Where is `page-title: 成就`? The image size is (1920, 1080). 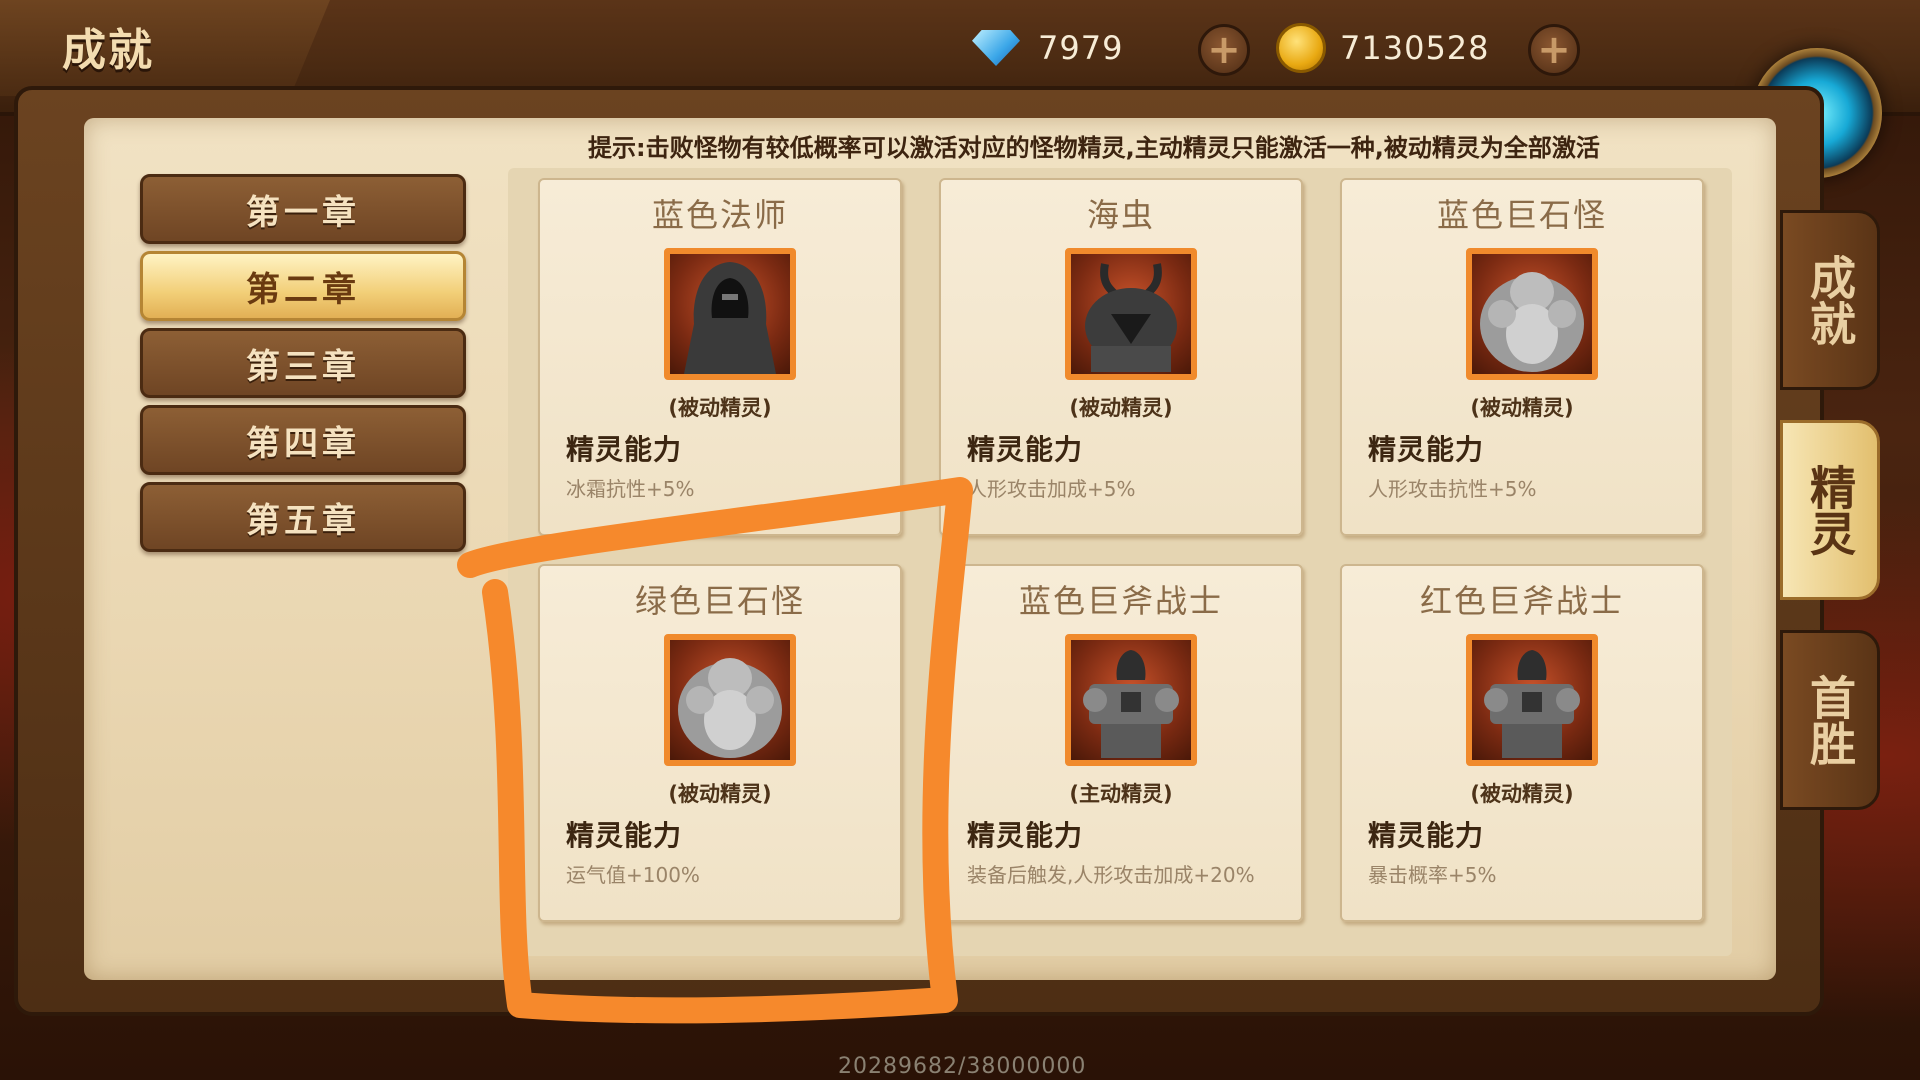 page-title: 成就 is located at coordinates (108, 50).